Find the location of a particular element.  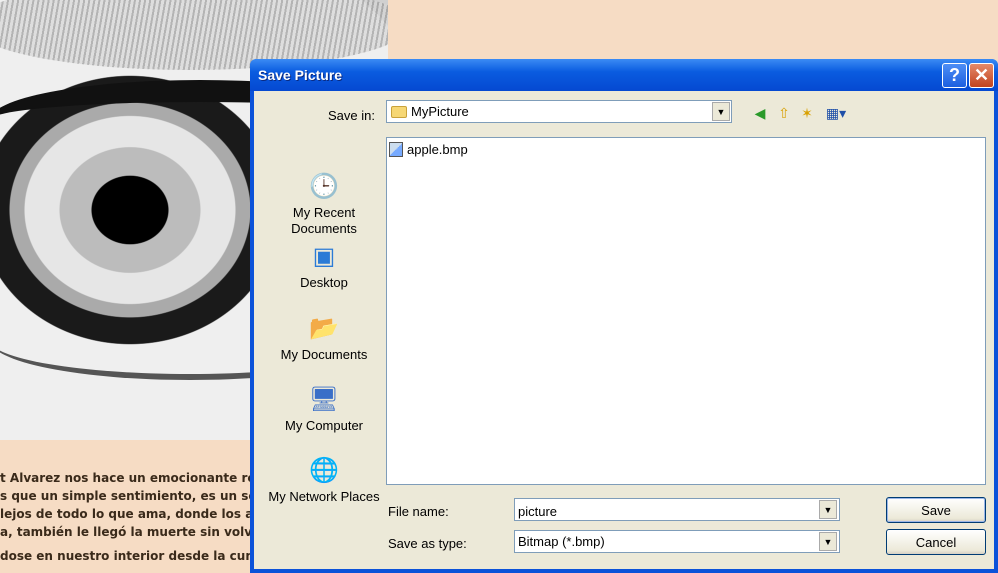

save-in-label: Save in: is located at coordinates (351, 115).